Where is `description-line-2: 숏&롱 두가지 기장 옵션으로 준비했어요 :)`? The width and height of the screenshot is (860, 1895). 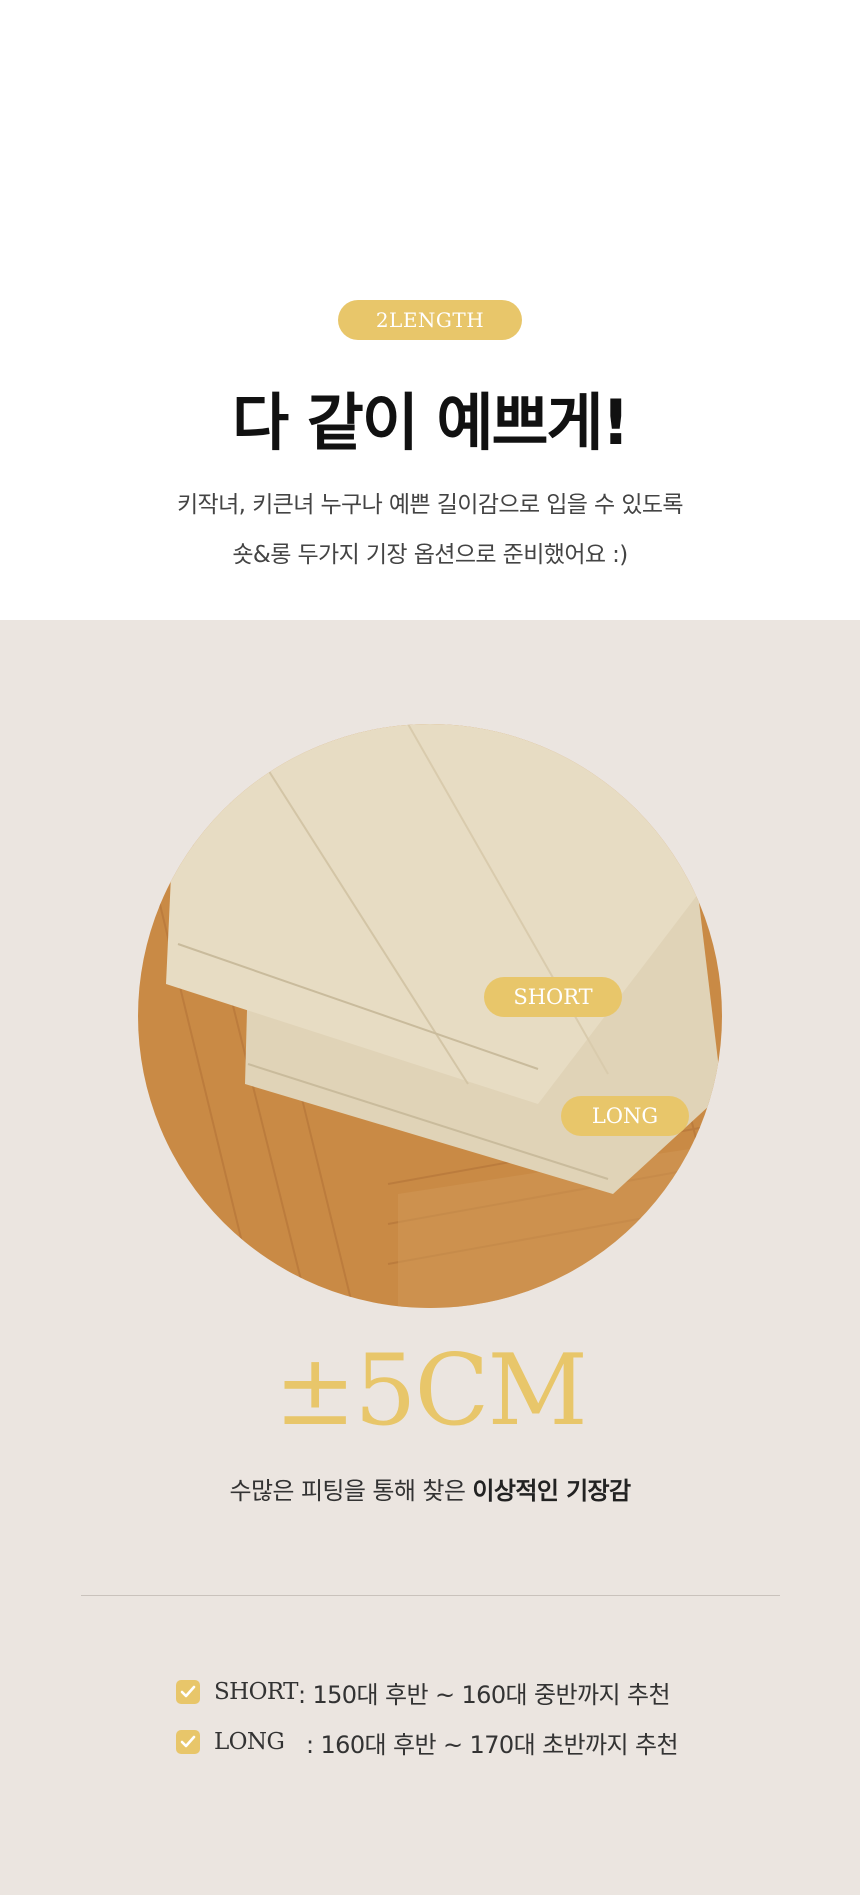
description-line-2: 숏&롱 두가지 기장 옵션으로 준비했어요 :) is located at coordinates (430, 555).